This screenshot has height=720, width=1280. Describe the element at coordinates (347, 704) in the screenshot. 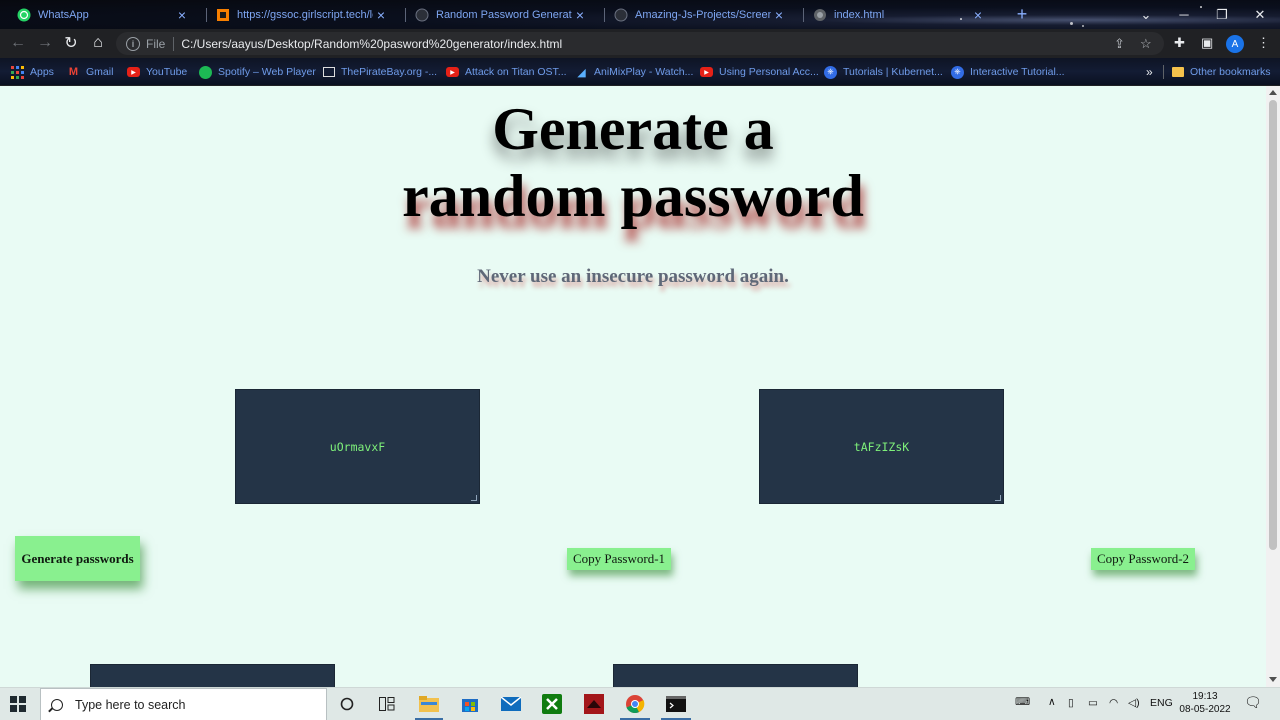

I see `cortana-icon` at that location.